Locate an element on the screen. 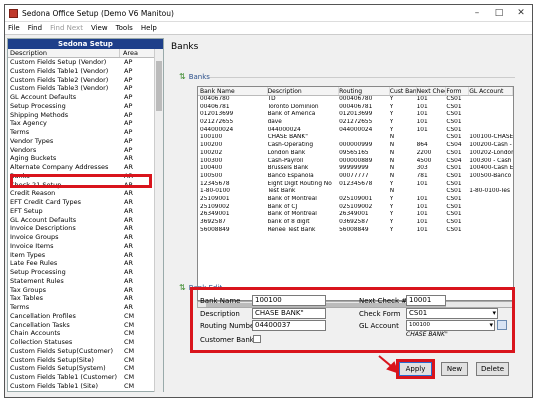 This screenshot has height=402, width=537. banks-grid-row: 26349001 Bank of Montreal 26349001 Y 101 CS01 is located at coordinates (355, 215).